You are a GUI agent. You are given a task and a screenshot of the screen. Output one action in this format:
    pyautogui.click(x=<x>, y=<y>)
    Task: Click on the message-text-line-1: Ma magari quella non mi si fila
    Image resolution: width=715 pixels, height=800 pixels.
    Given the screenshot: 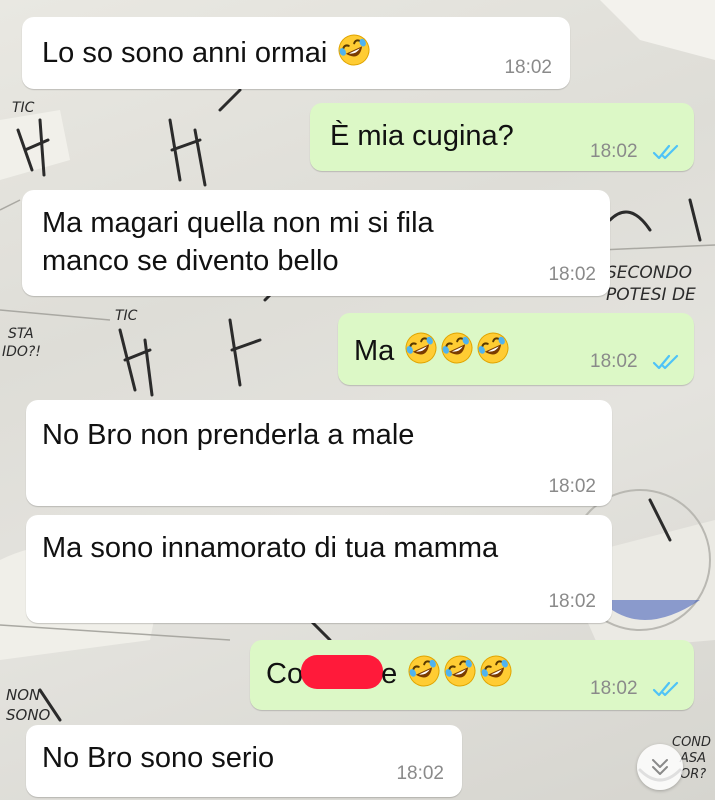 What is the action you would take?
    pyautogui.click(x=238, y=223)
    